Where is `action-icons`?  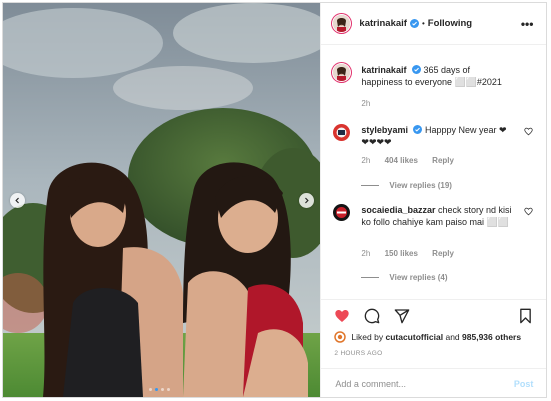 action-icons is located at coordinates (372, 316).